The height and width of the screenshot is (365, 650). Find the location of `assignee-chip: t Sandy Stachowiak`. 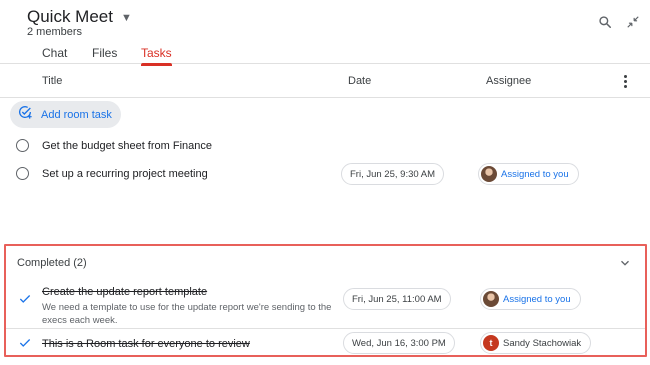

assignee-chip: t Sandy Stachowiak is located at coordinates (536, 343).